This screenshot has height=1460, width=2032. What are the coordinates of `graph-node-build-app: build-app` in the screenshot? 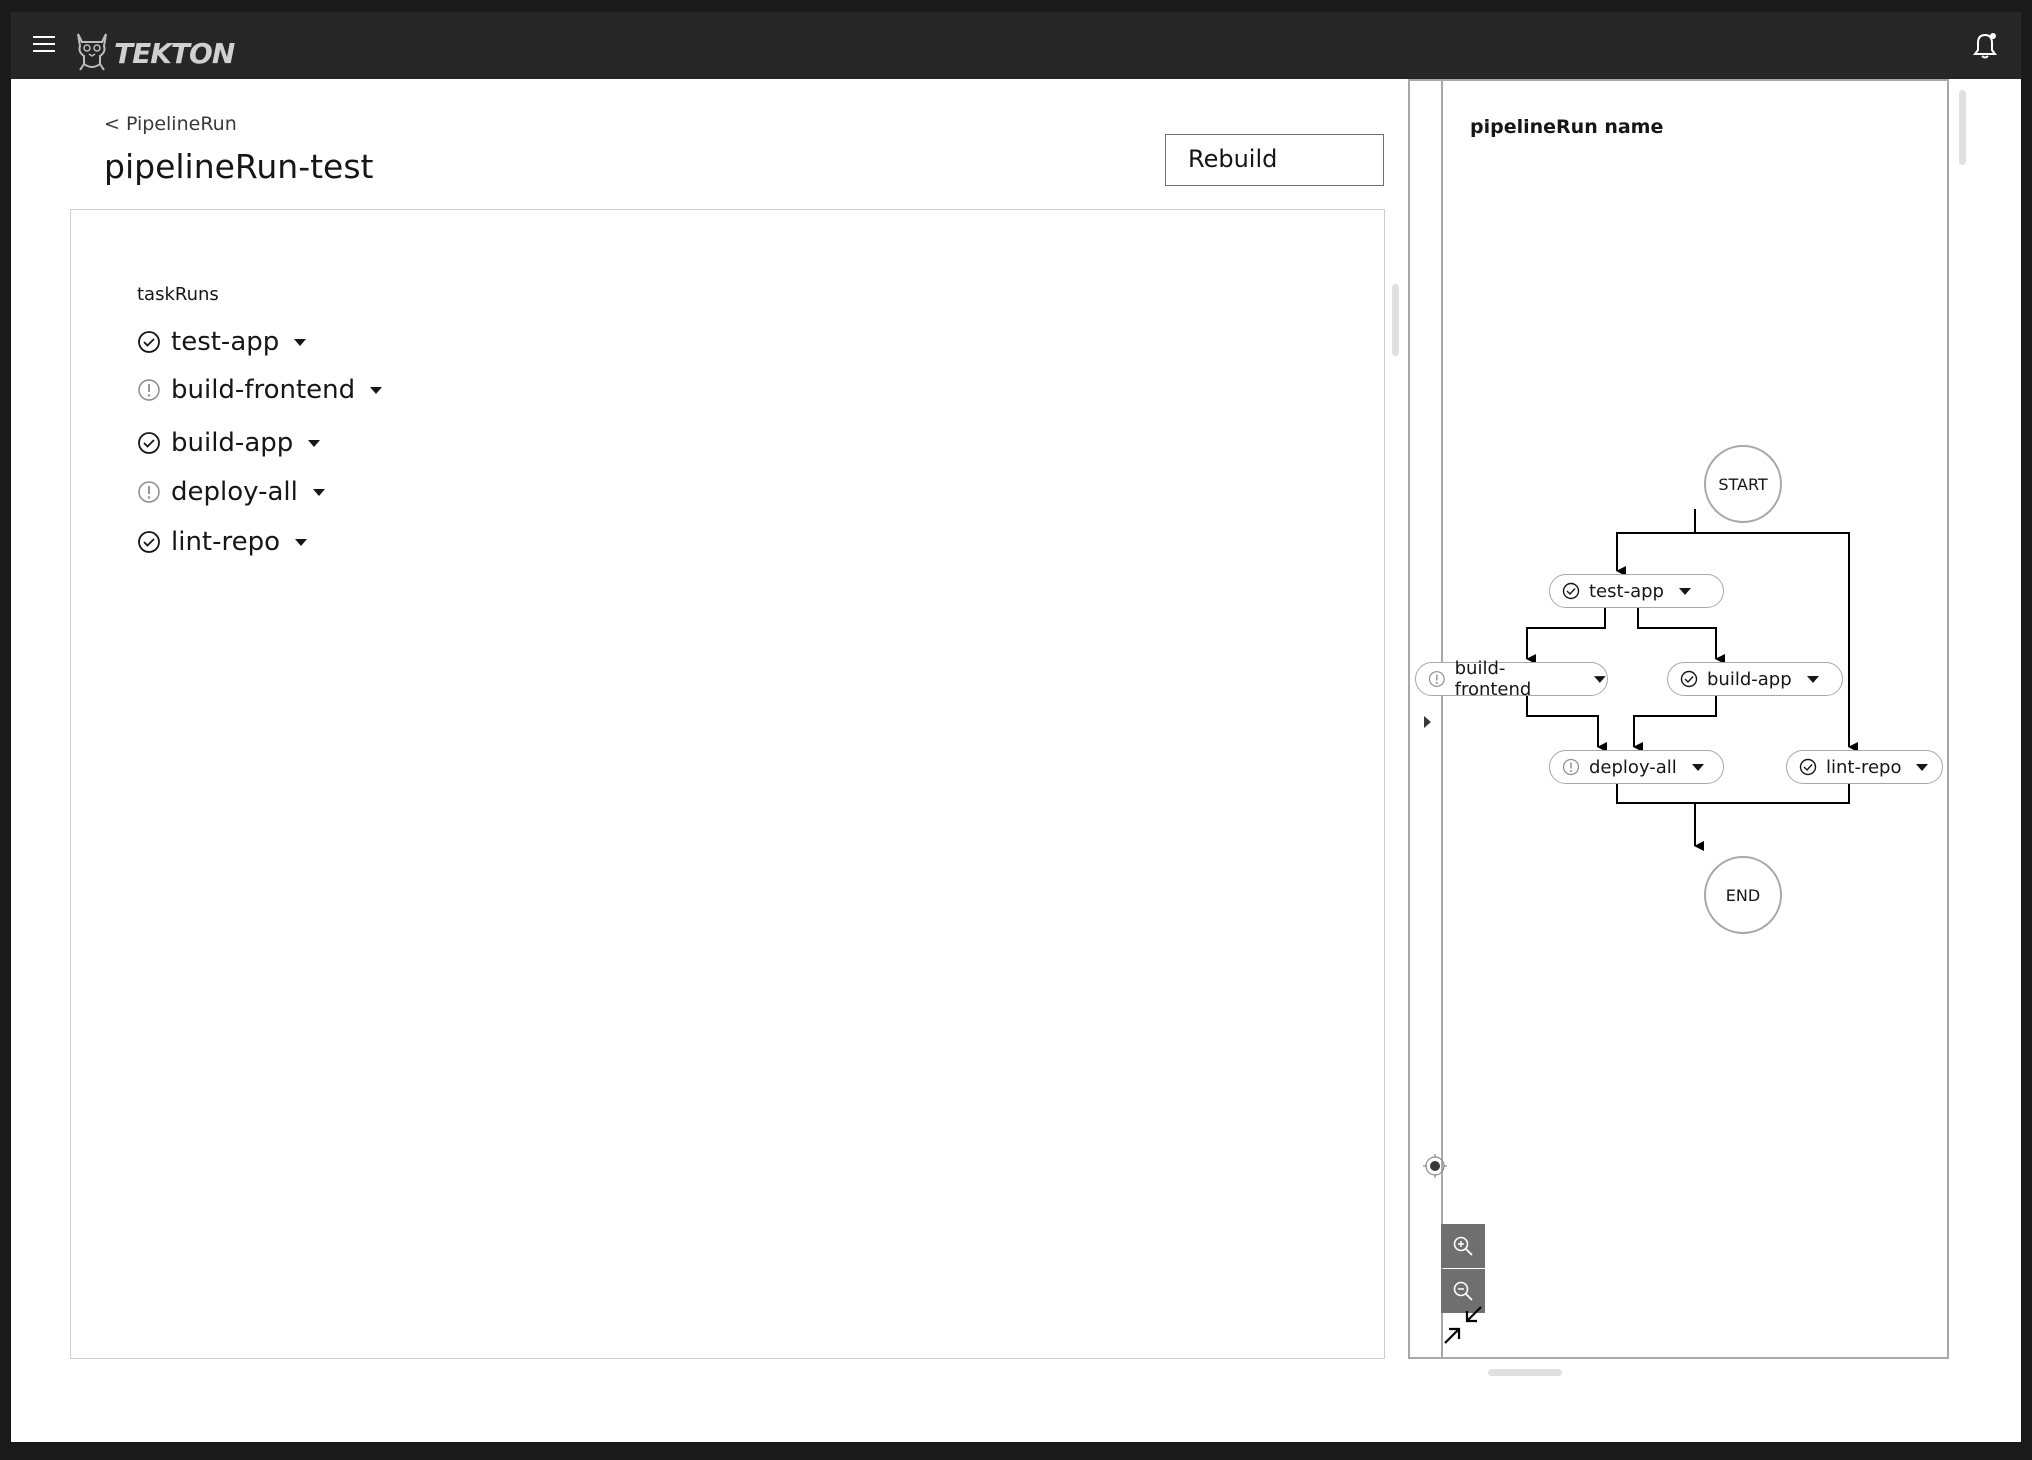 It's located at (1755, 679).